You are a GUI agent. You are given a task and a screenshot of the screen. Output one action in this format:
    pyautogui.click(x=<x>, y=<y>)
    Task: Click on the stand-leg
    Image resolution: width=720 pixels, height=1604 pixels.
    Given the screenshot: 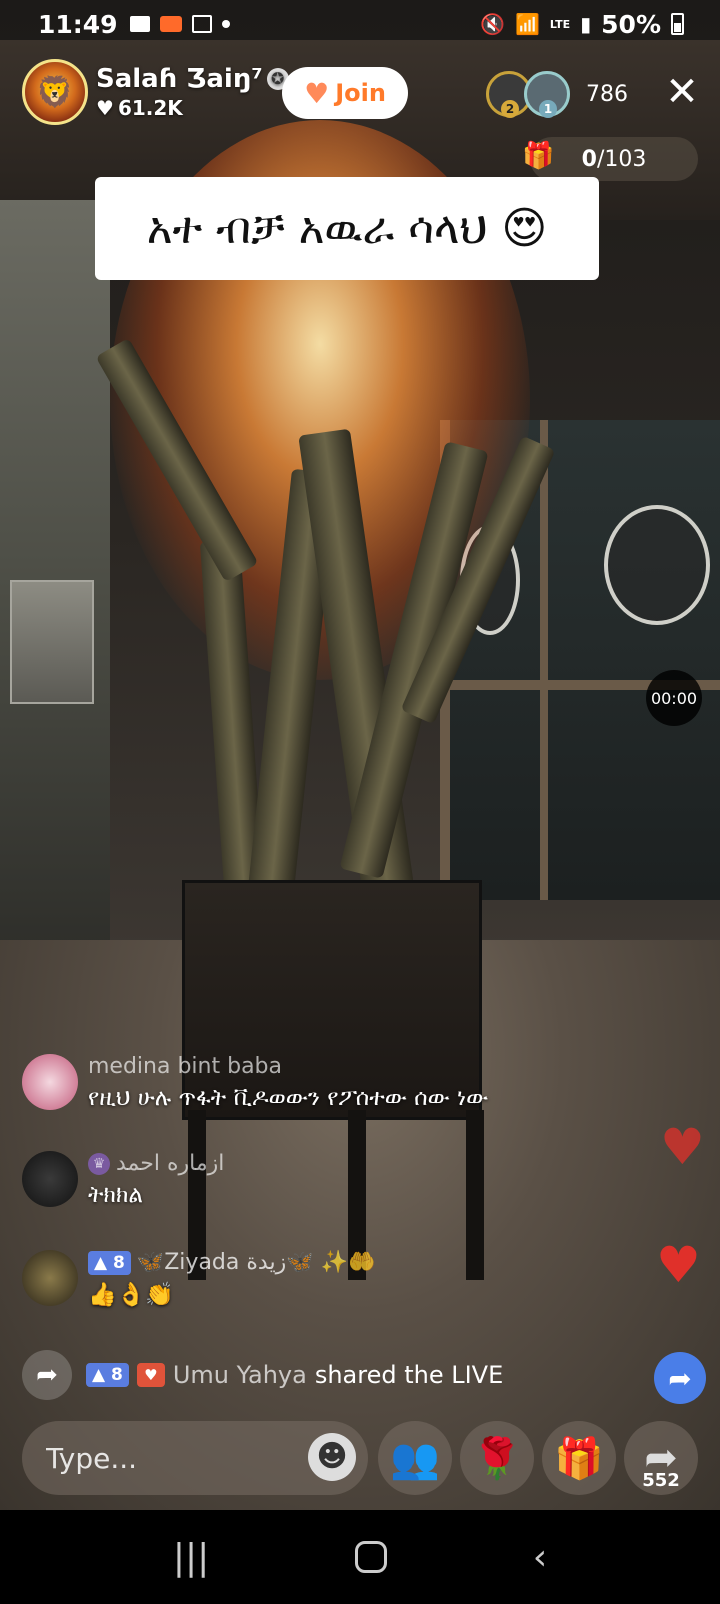 What is the action you would take?
    pyautogui.click(x=475, y=1195)
    